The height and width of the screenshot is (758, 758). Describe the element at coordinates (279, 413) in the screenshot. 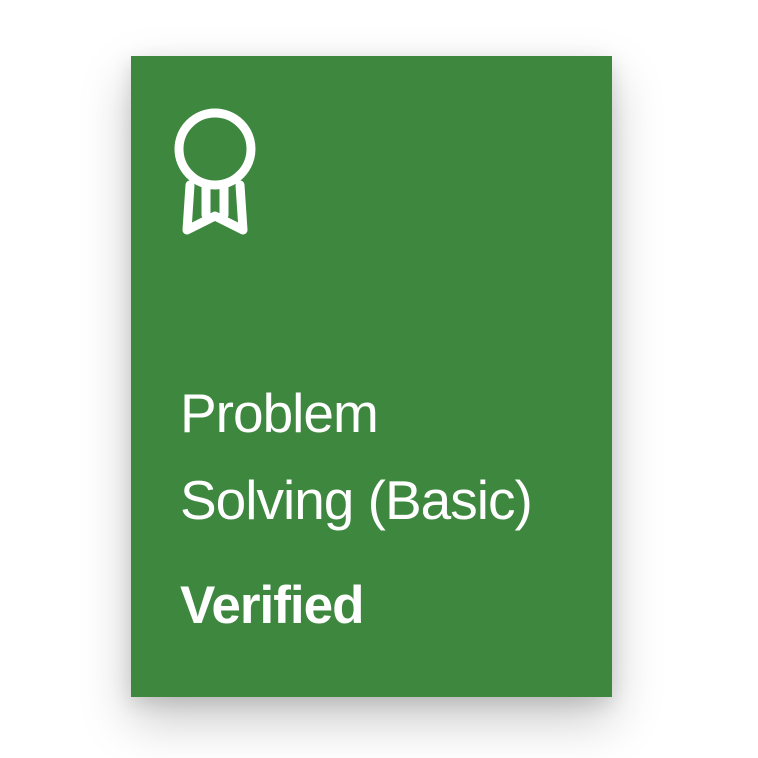

I see `badge-title-line-1: Problem` at that location.